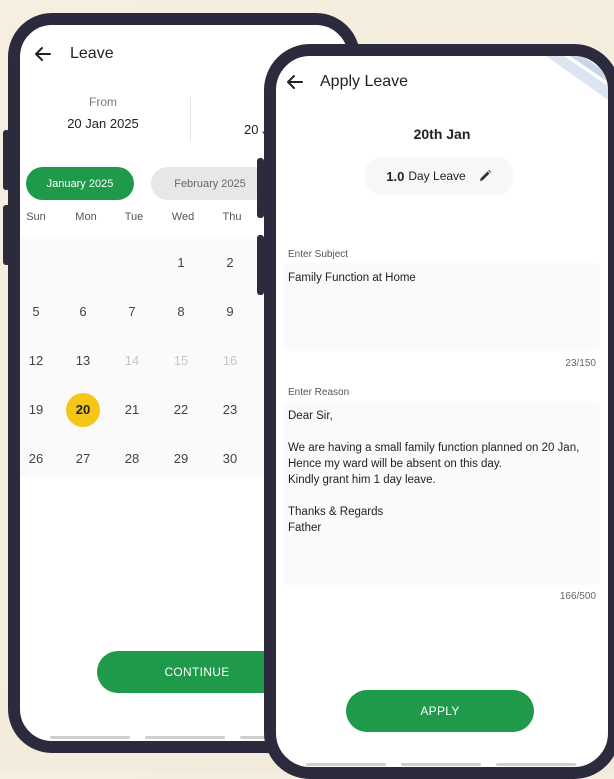 The height and width of the screenshot is (779, 614). I want to click on calendar-day: 14, so click(132, 360).